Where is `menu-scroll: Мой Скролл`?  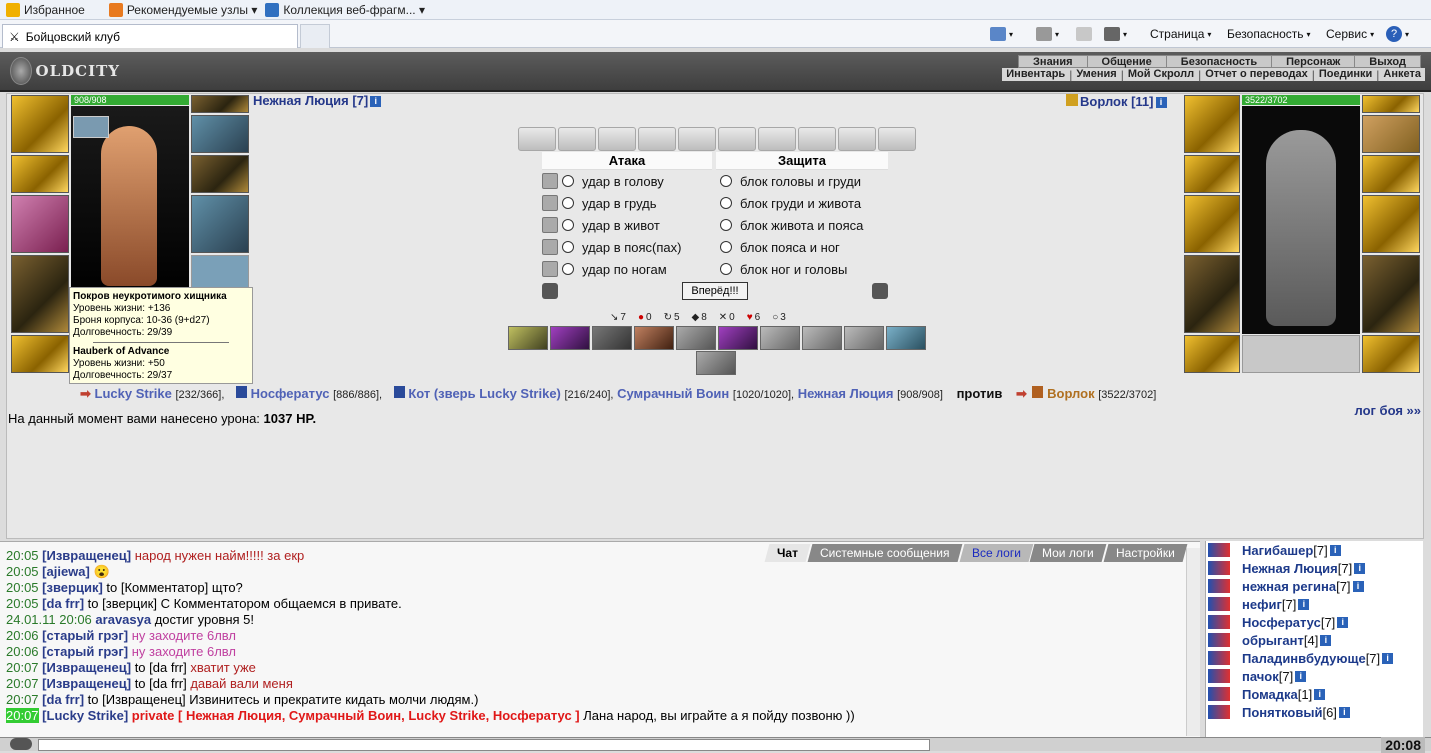 menu-scroll: Мой Скролл is located at coordinates (1161, 74).